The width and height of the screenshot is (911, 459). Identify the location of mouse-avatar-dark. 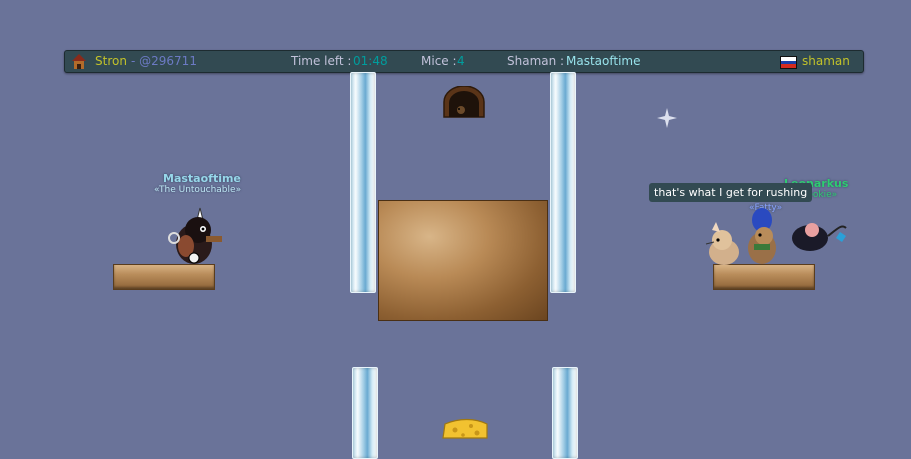
(820, 236).